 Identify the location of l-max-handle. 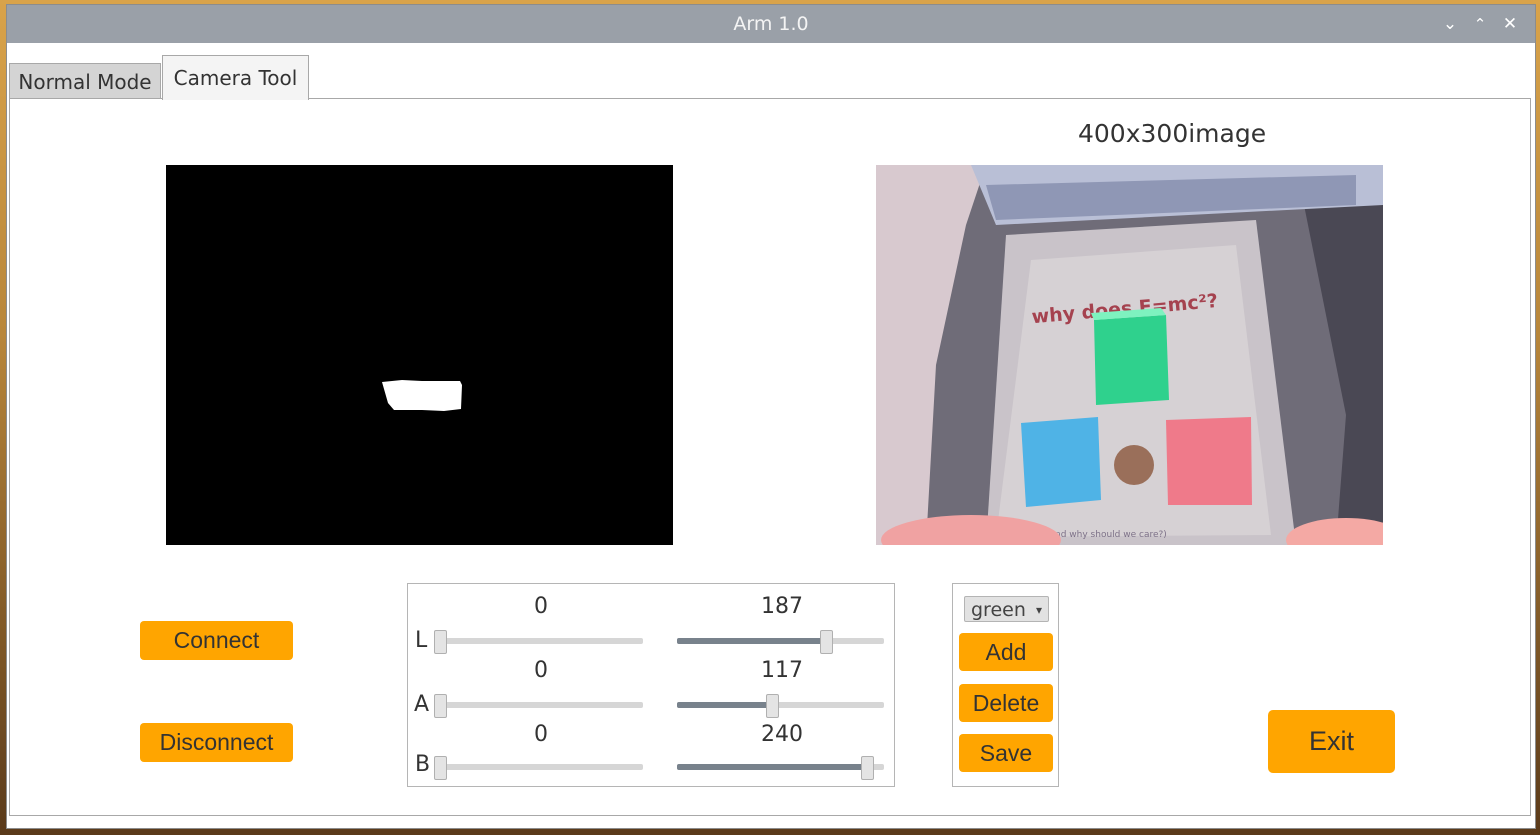
(826, 642).